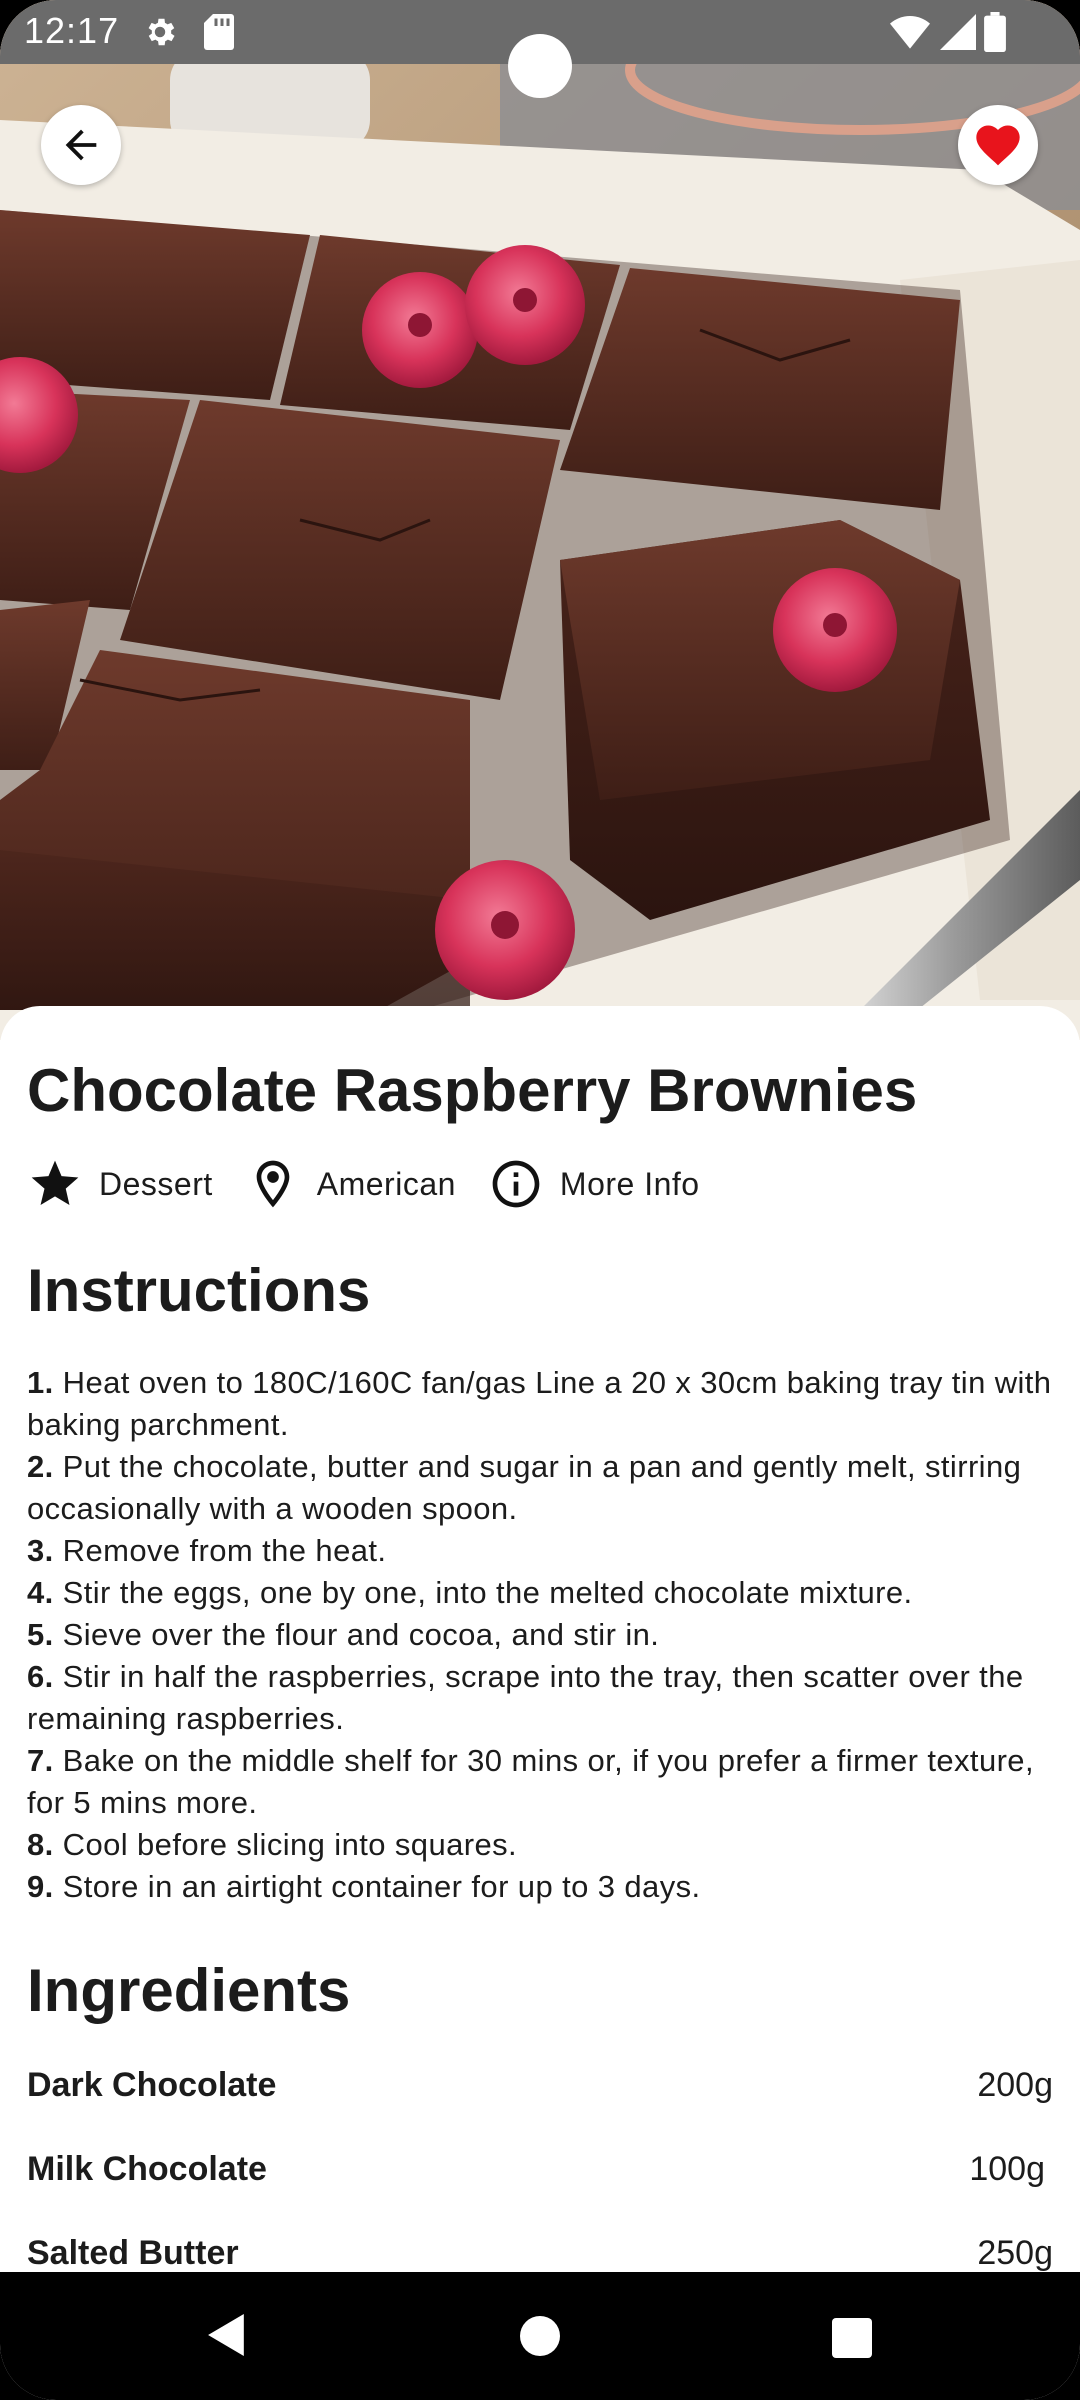  What do you see at coordinates (273, 1184) in the screenshot?
I see `location-pin-icon` at bounding box center [273, 1184].